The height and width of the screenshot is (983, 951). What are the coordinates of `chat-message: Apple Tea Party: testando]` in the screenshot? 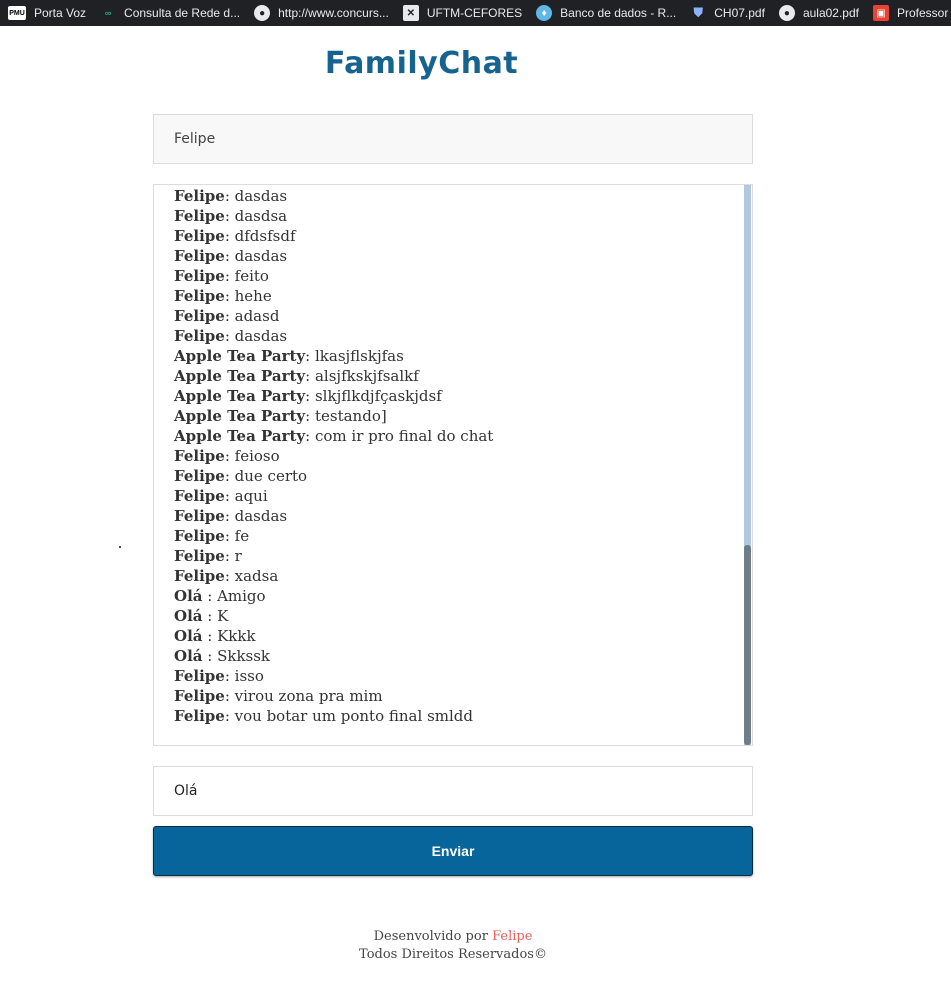 It's located at (456, 416).